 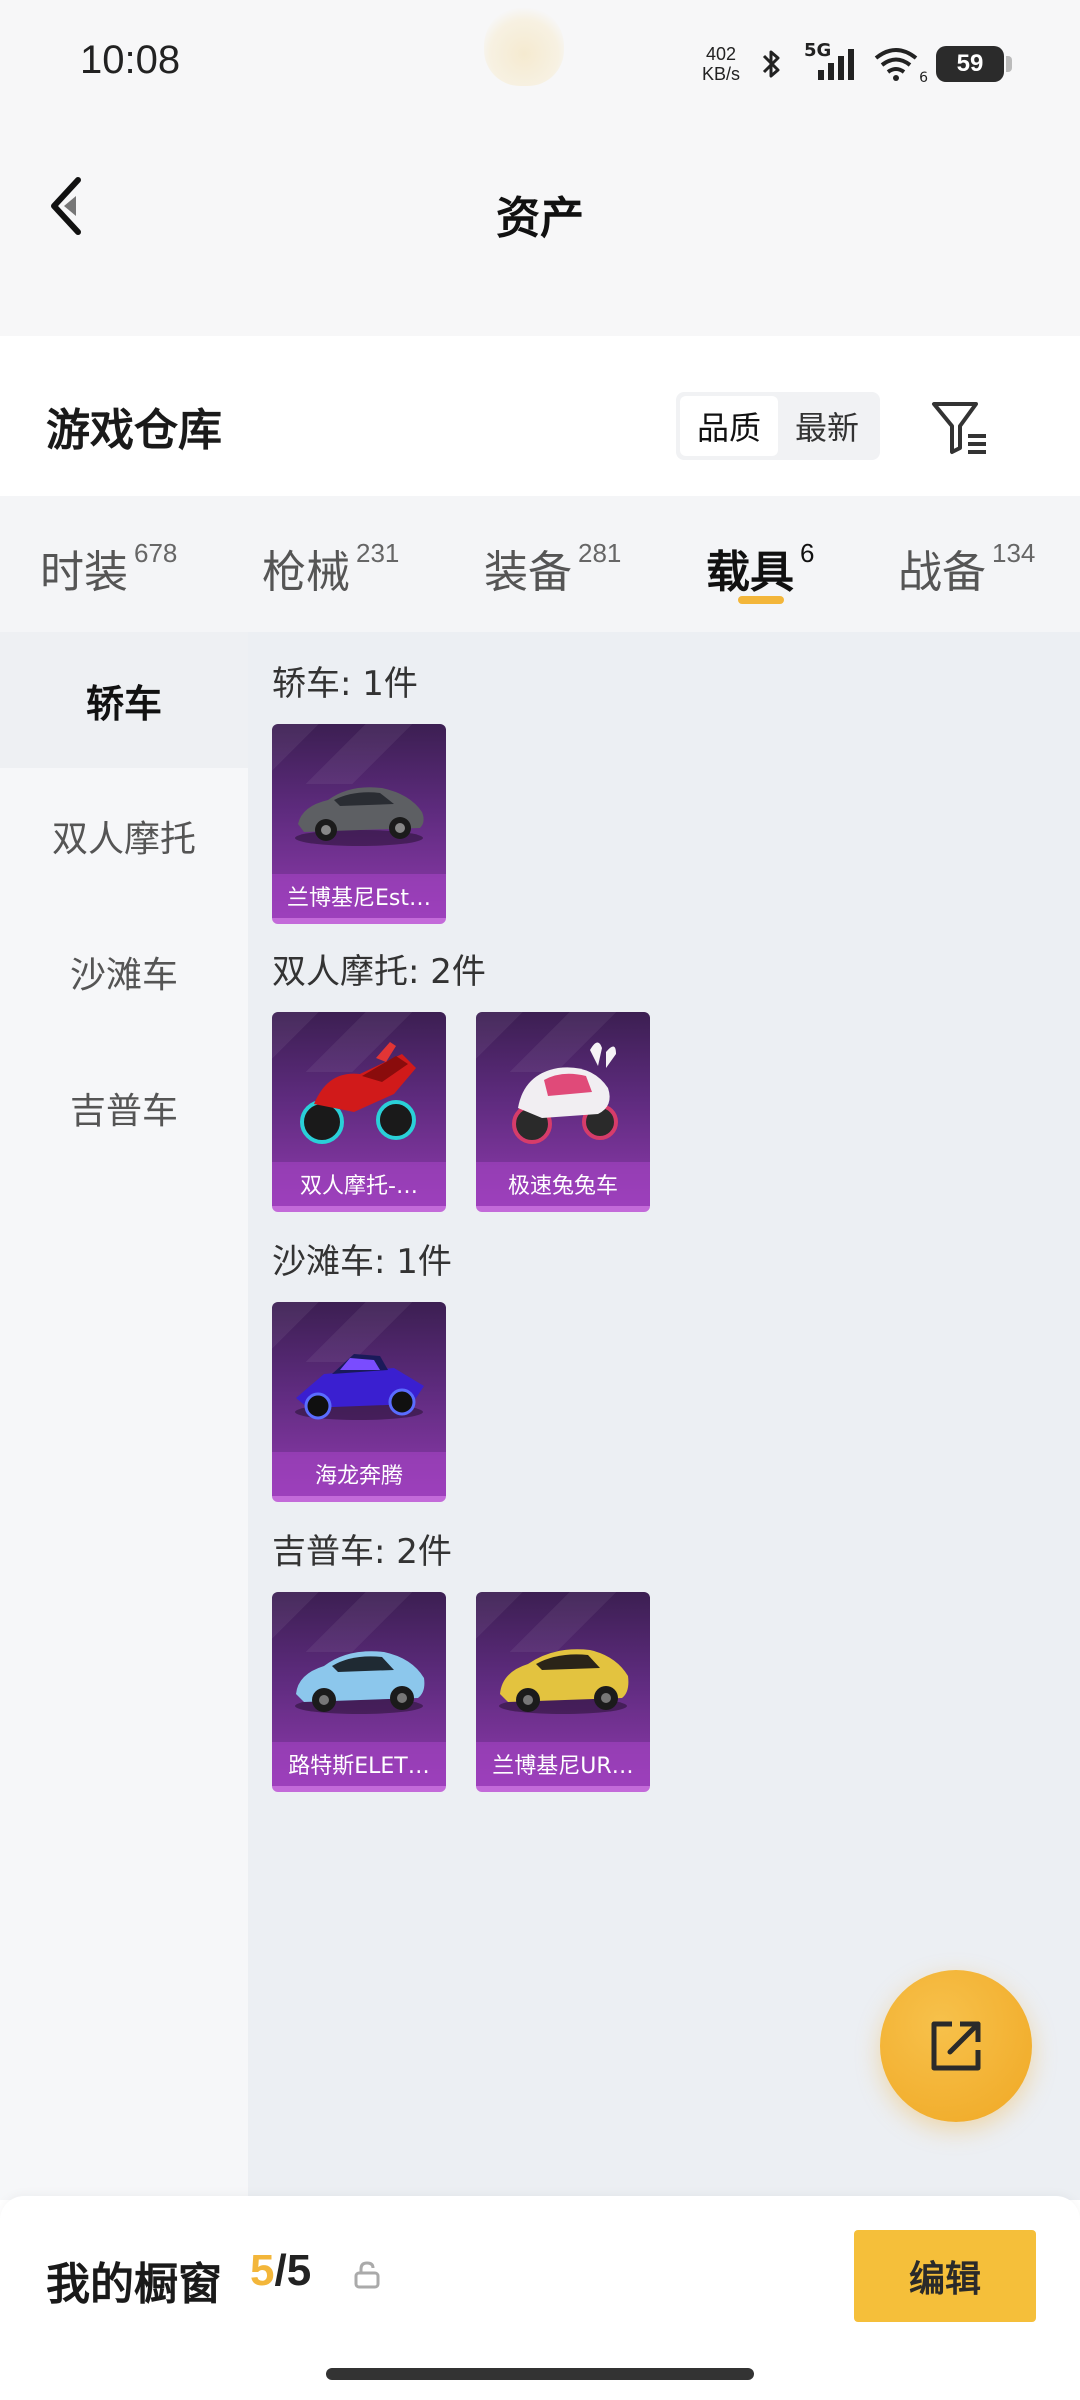 What do you see at coordinates (124, 1108) in the screenshot?
I see `sidebar-item-jeep: 吉普车` at bounding box center [124, 1108].